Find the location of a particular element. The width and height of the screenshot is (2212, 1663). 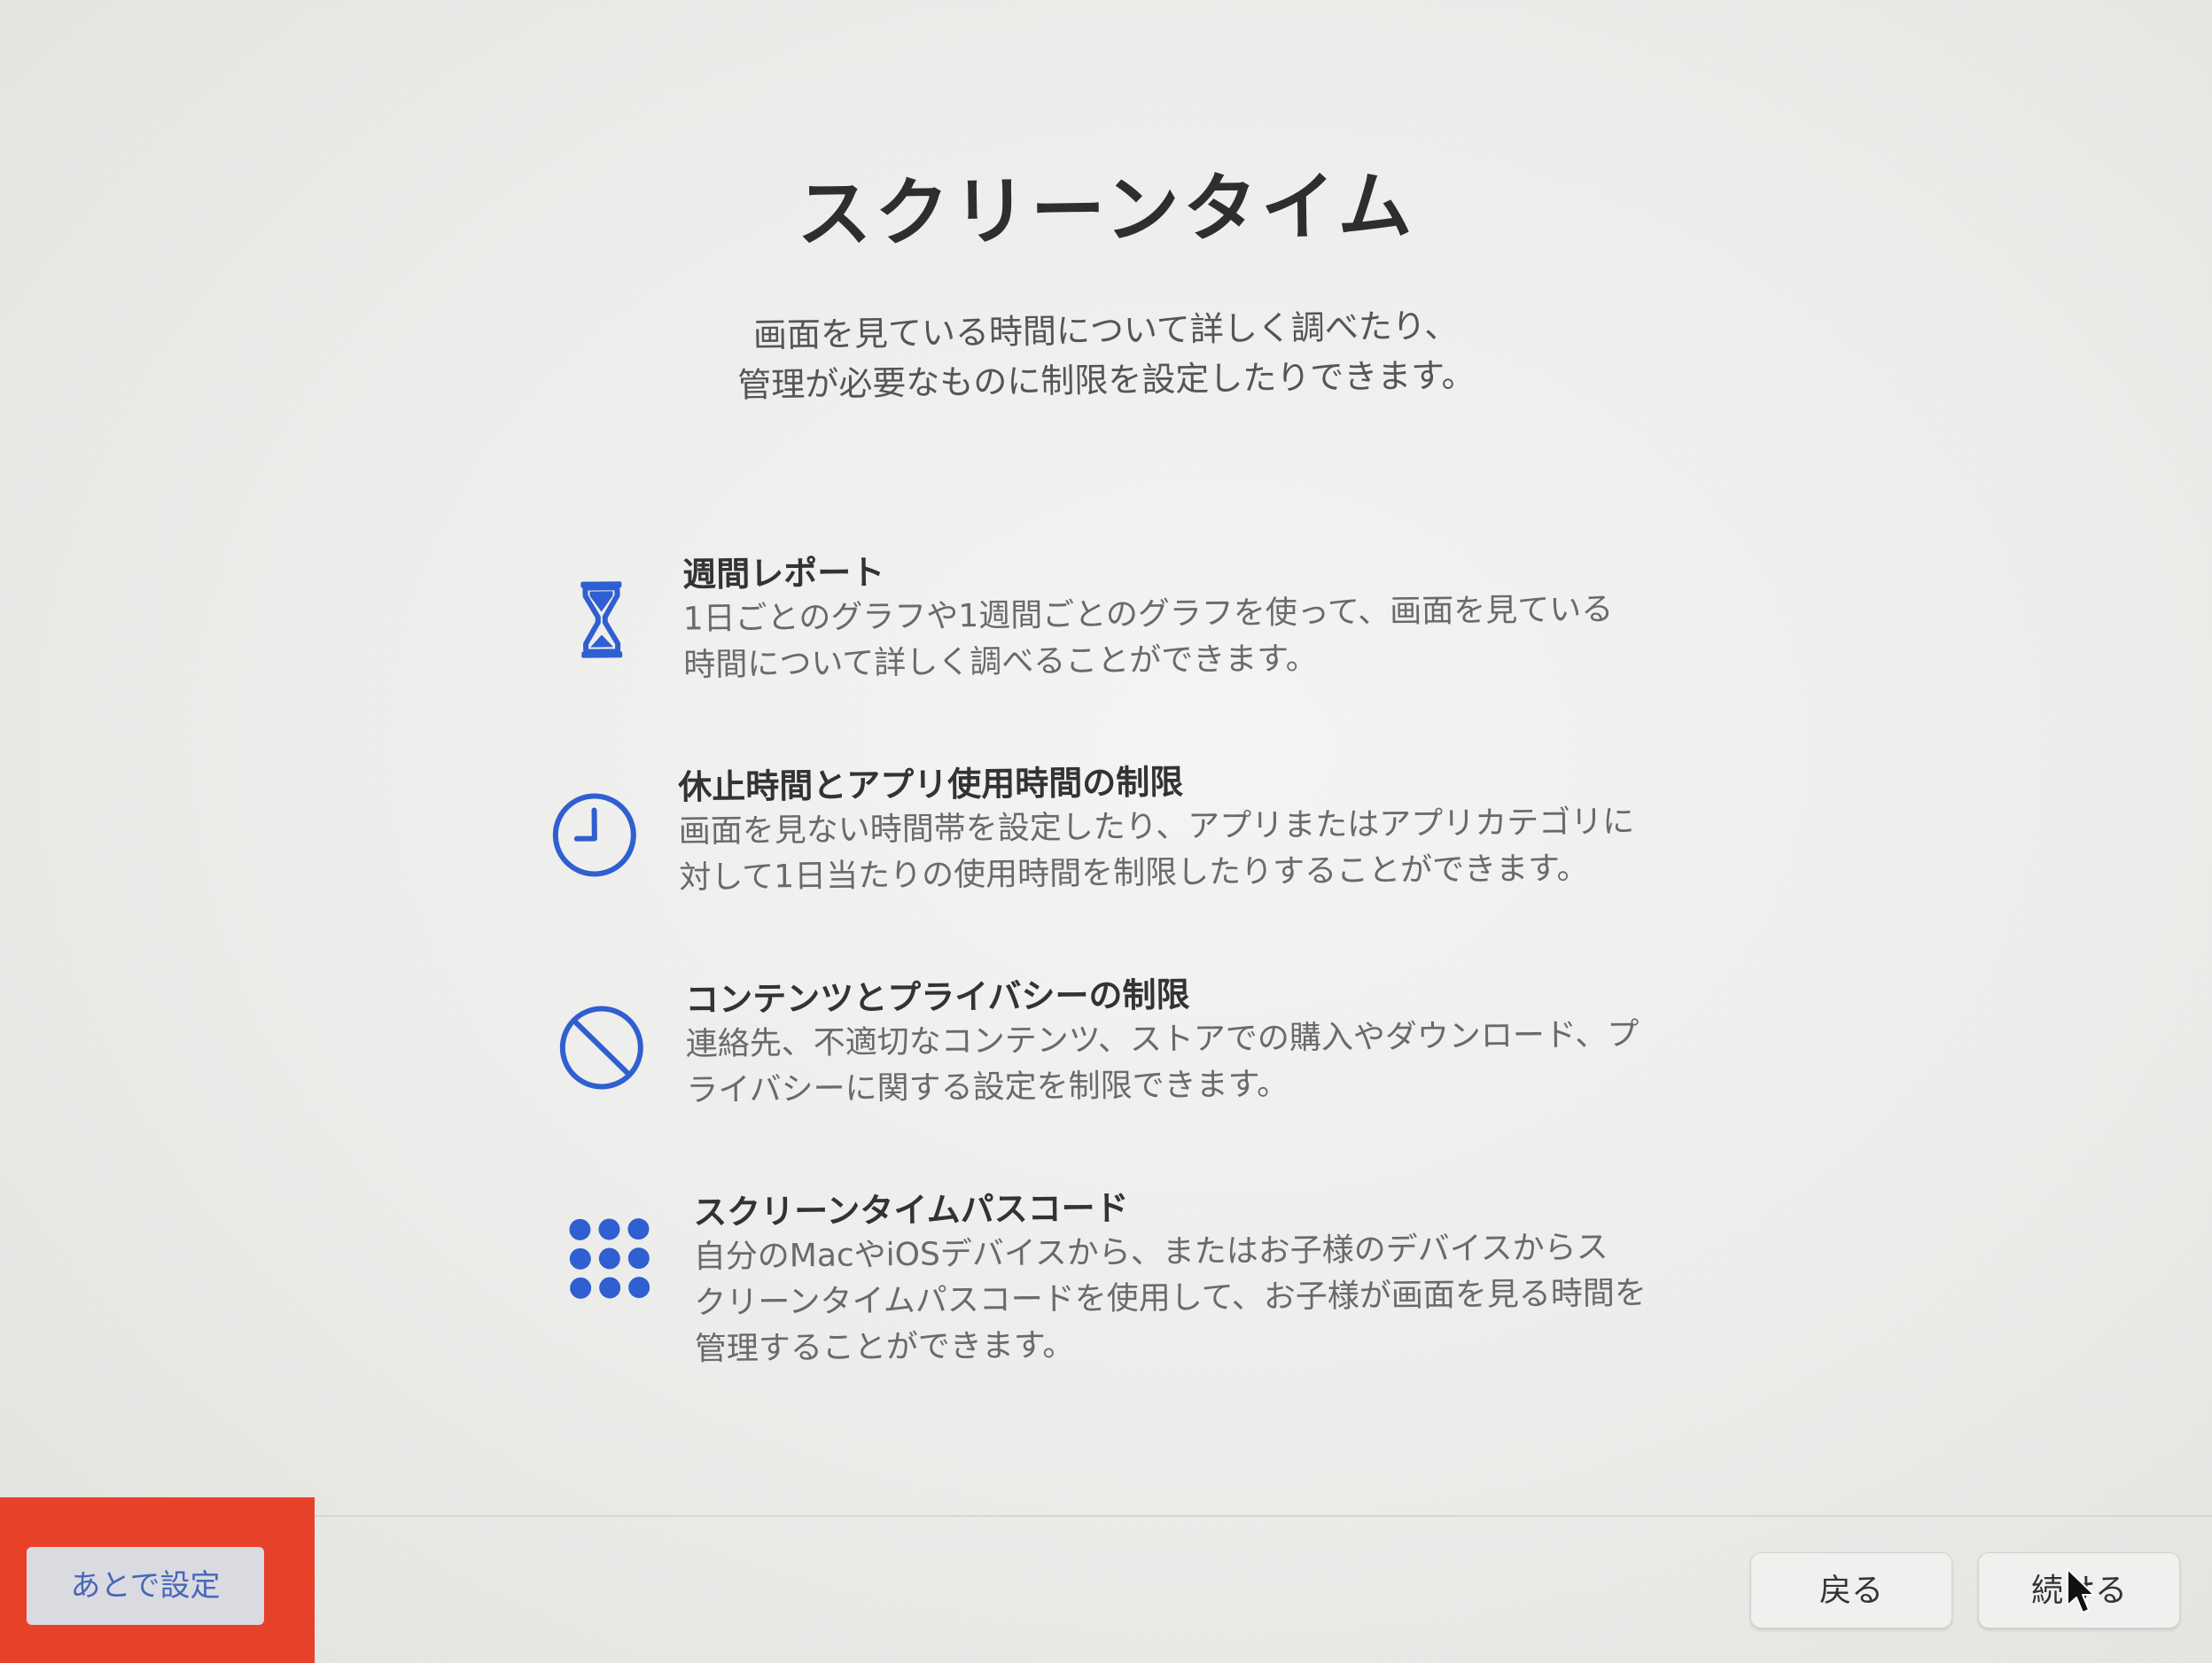

set-up-later-highlight: あとで設定 is located at coordinates (157, 1580).